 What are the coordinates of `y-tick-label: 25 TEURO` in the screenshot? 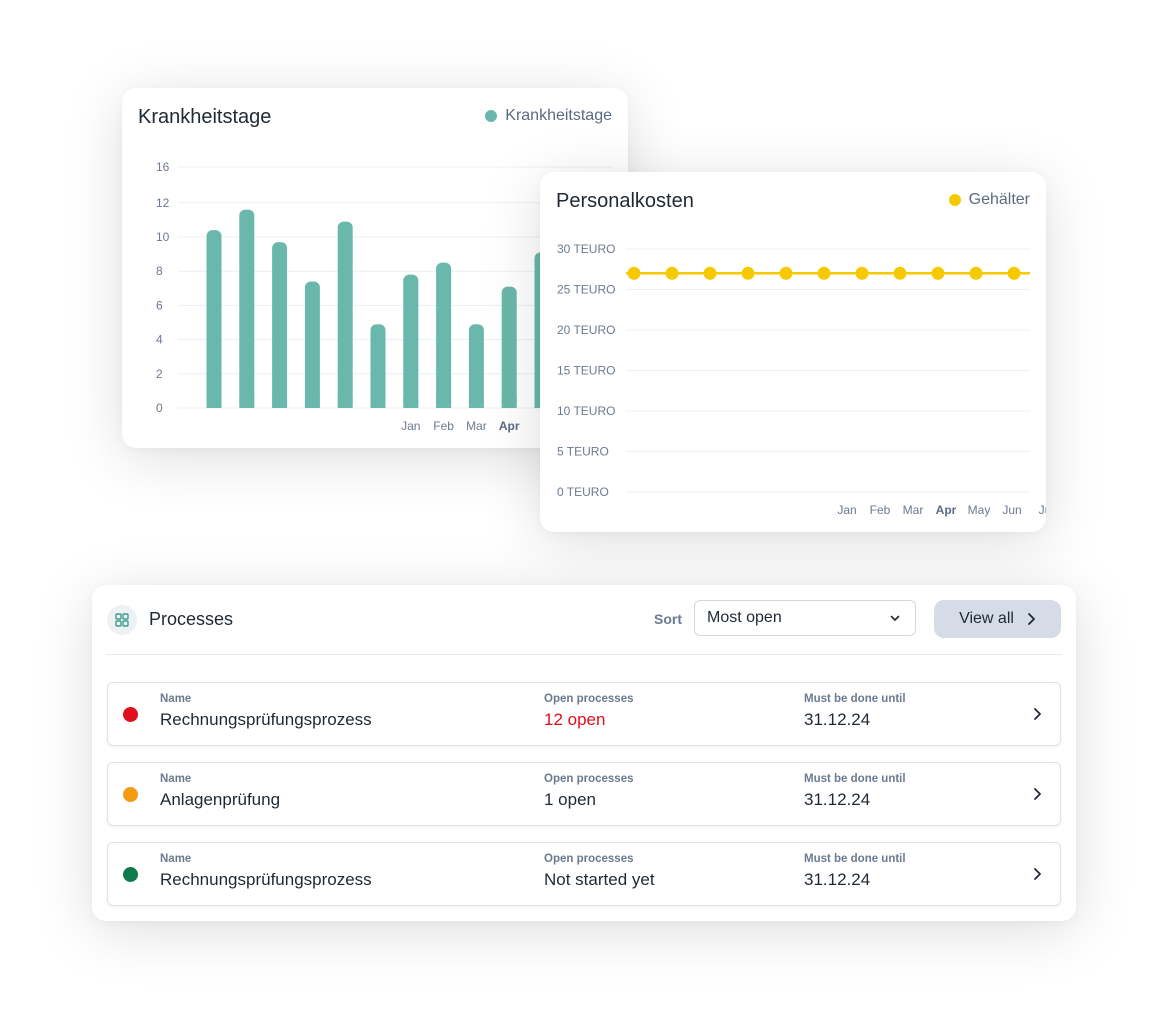 It's located at (586, 290).